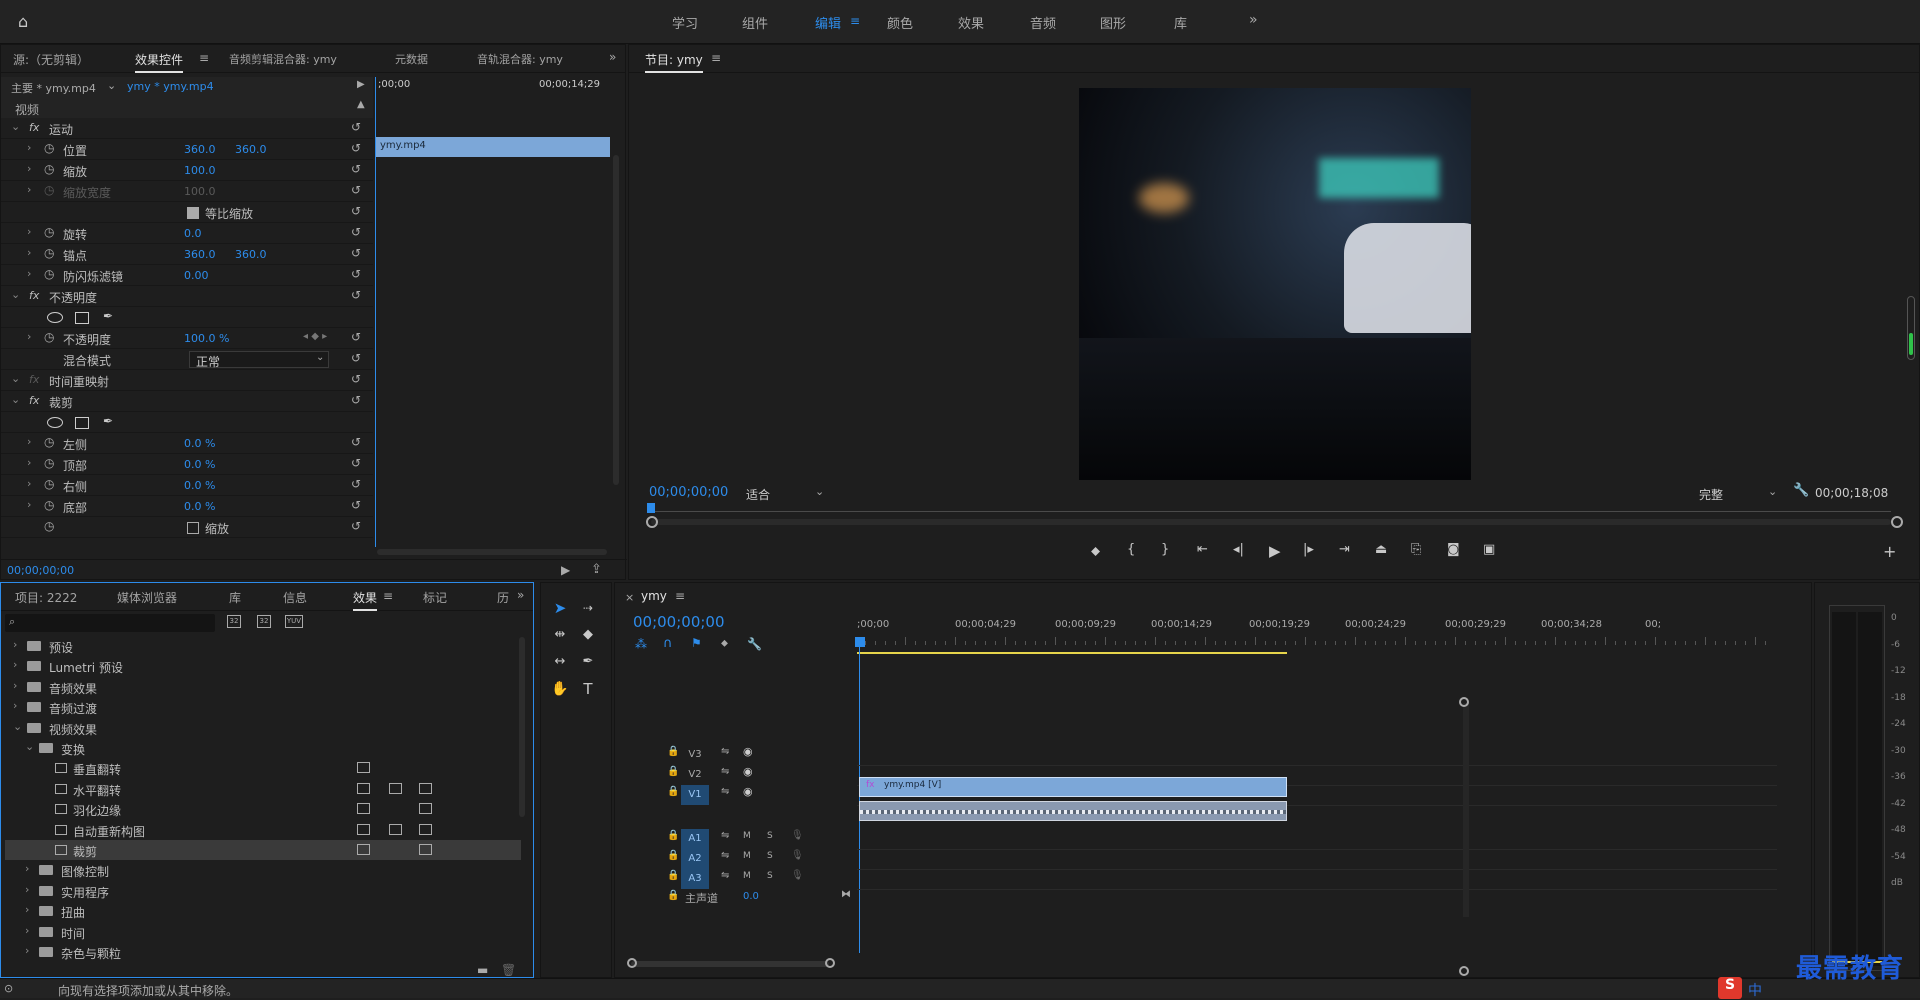 The width and height of the screenshot is (1920, 1000). I want to click on add-marker-icon: ⬥, so click(1095, 551).